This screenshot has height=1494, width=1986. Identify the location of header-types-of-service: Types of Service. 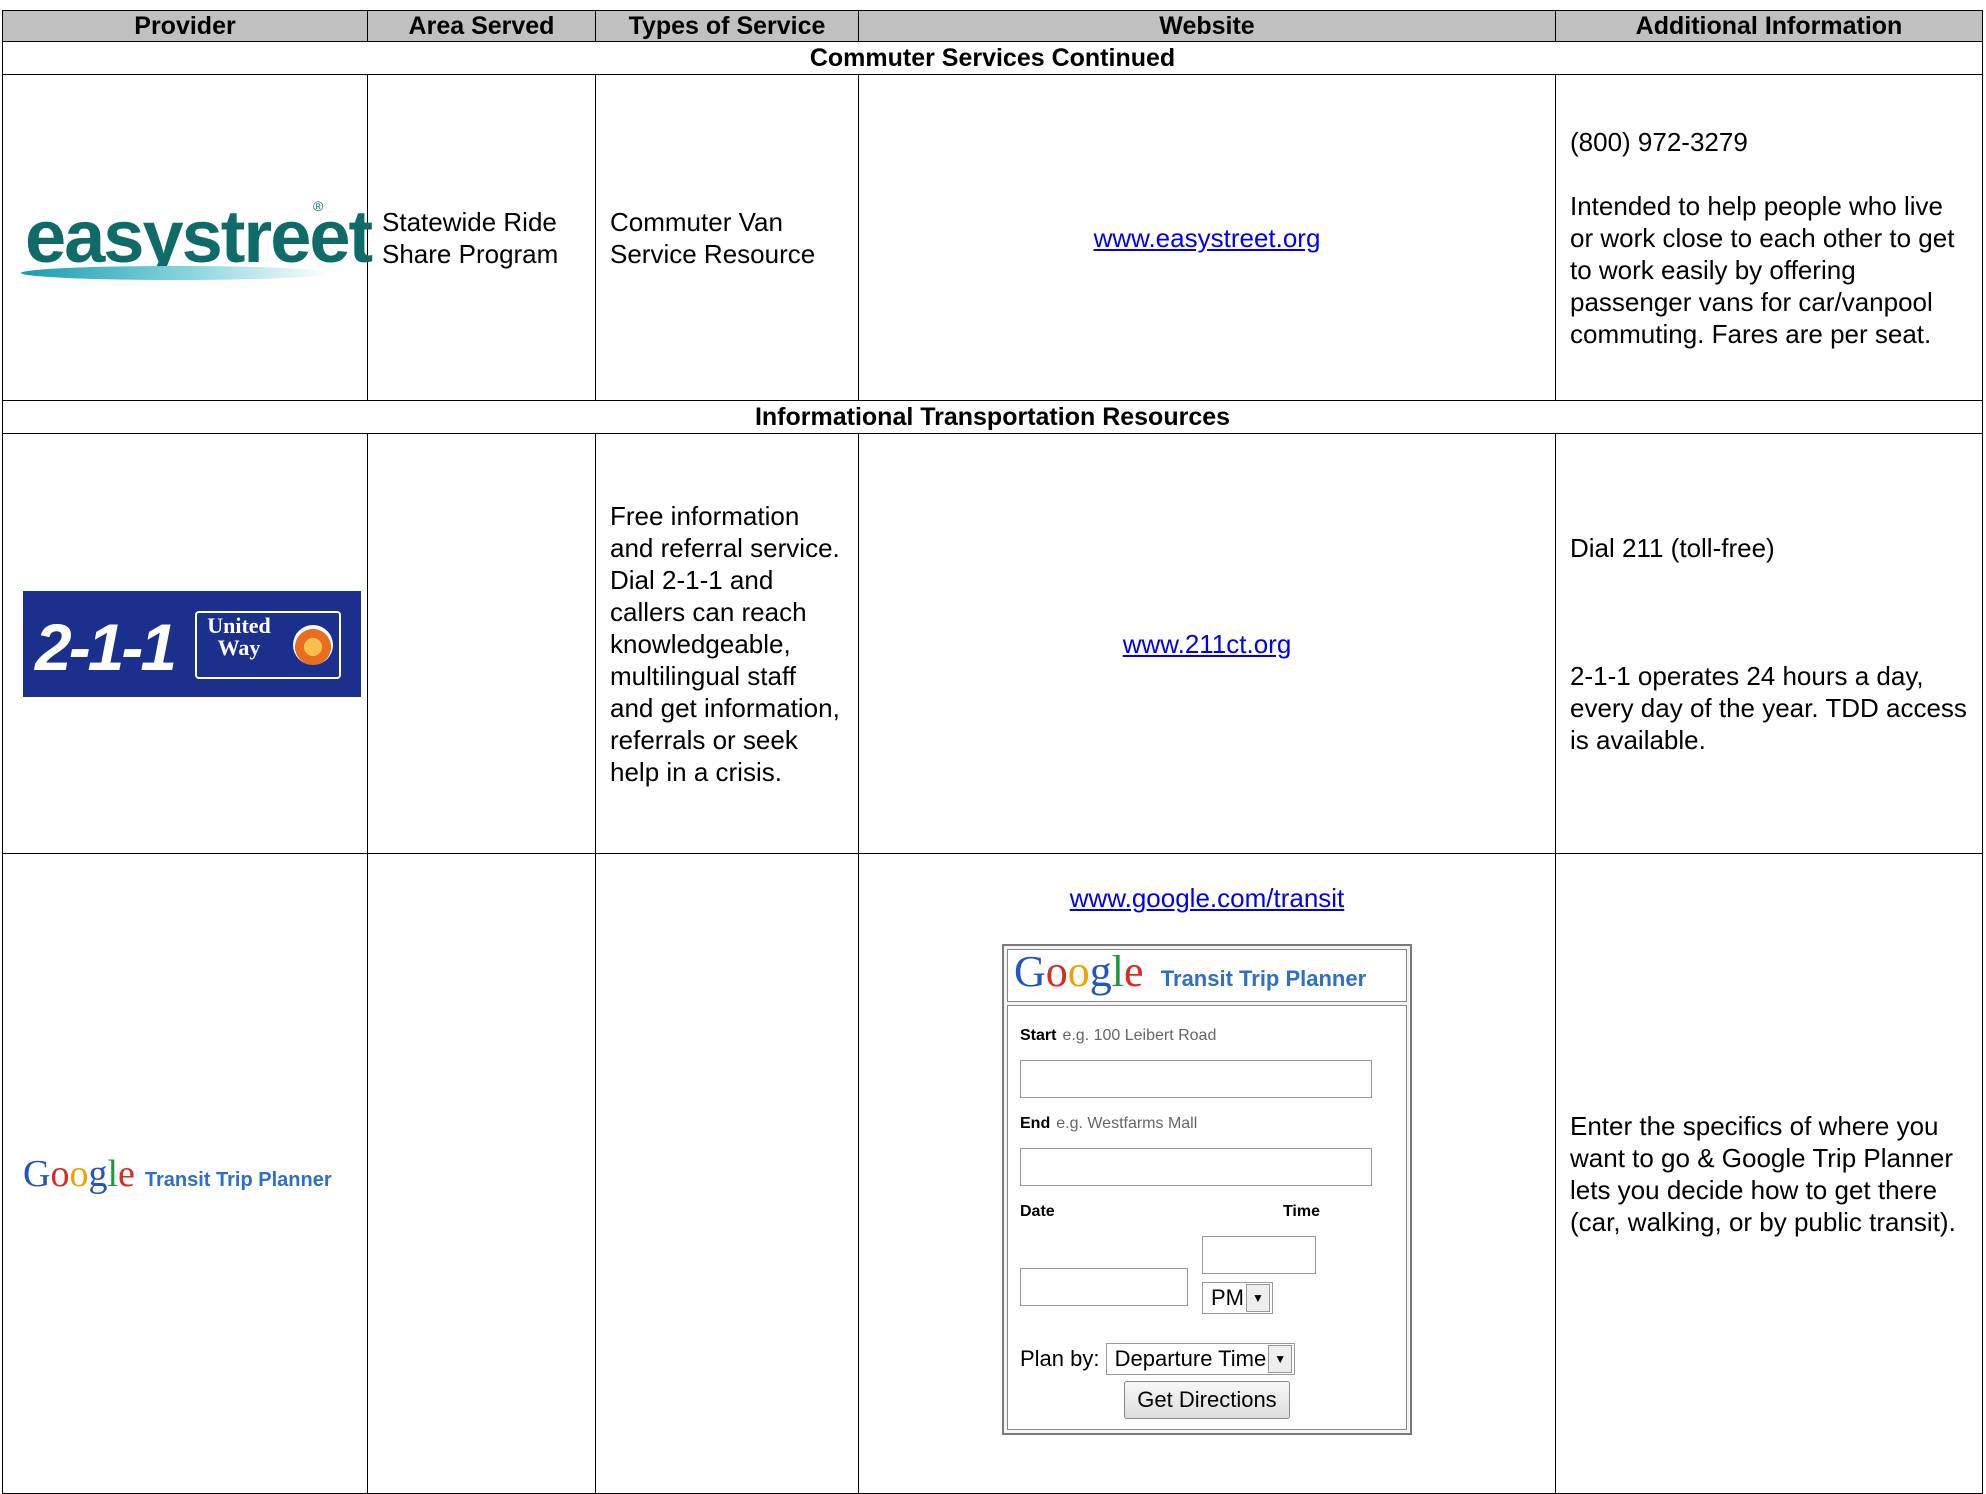
(727, 26).